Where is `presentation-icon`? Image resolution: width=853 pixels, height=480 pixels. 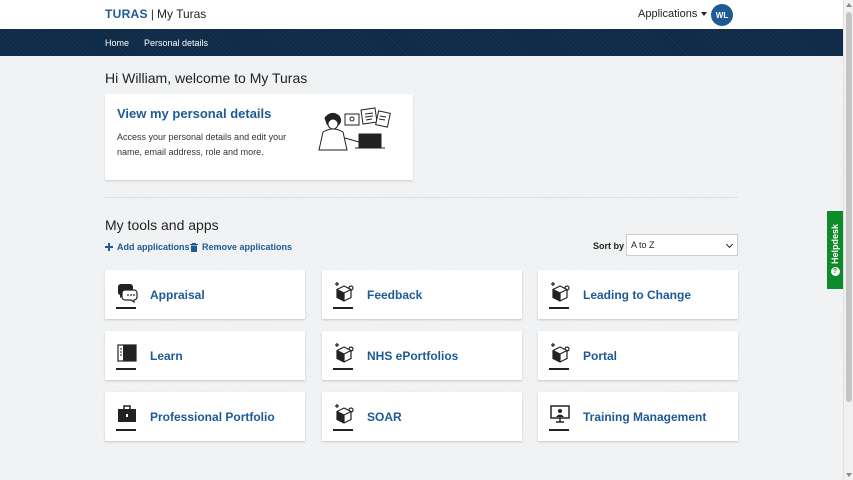
presentation-icon is located at coordinates (560, 414).